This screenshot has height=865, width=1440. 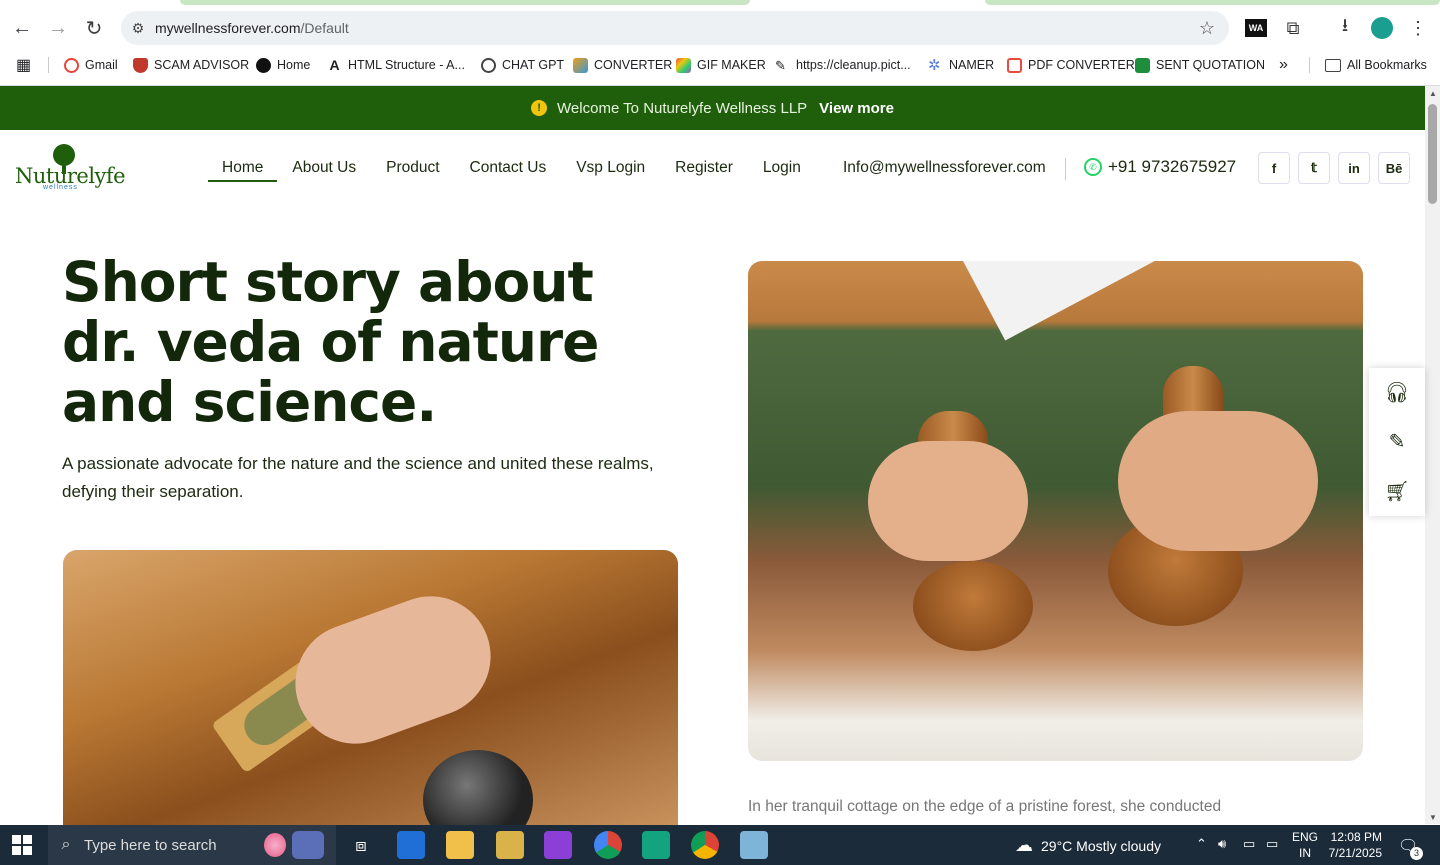 What do you see at coordinates (622, 65) in the screenshot?
I see `bookmark-converter: CONVERTER` at bounding box center [622, 65].